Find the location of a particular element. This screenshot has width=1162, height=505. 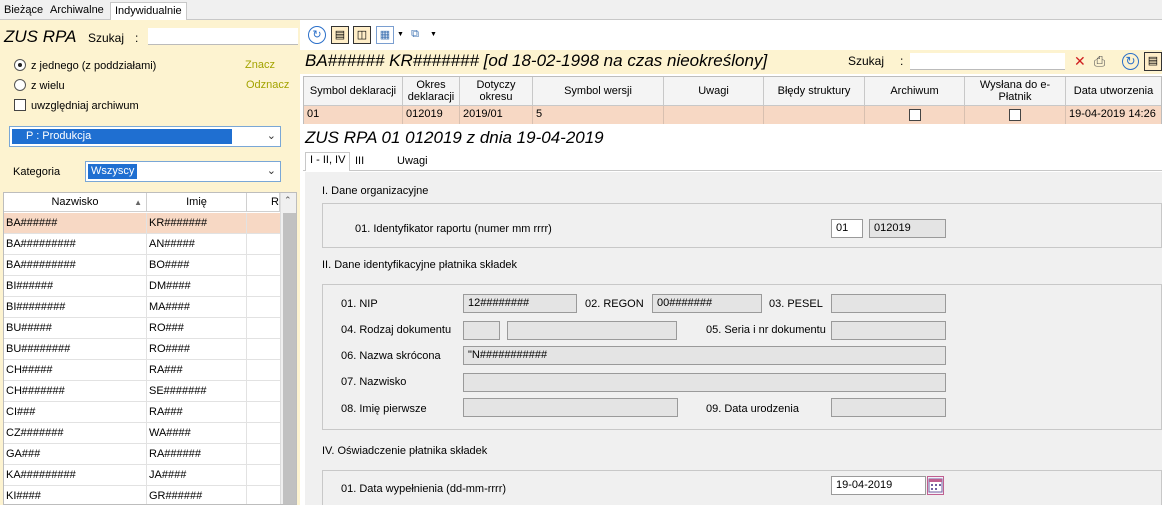

pesel-input is located at coordinates (888, 303).